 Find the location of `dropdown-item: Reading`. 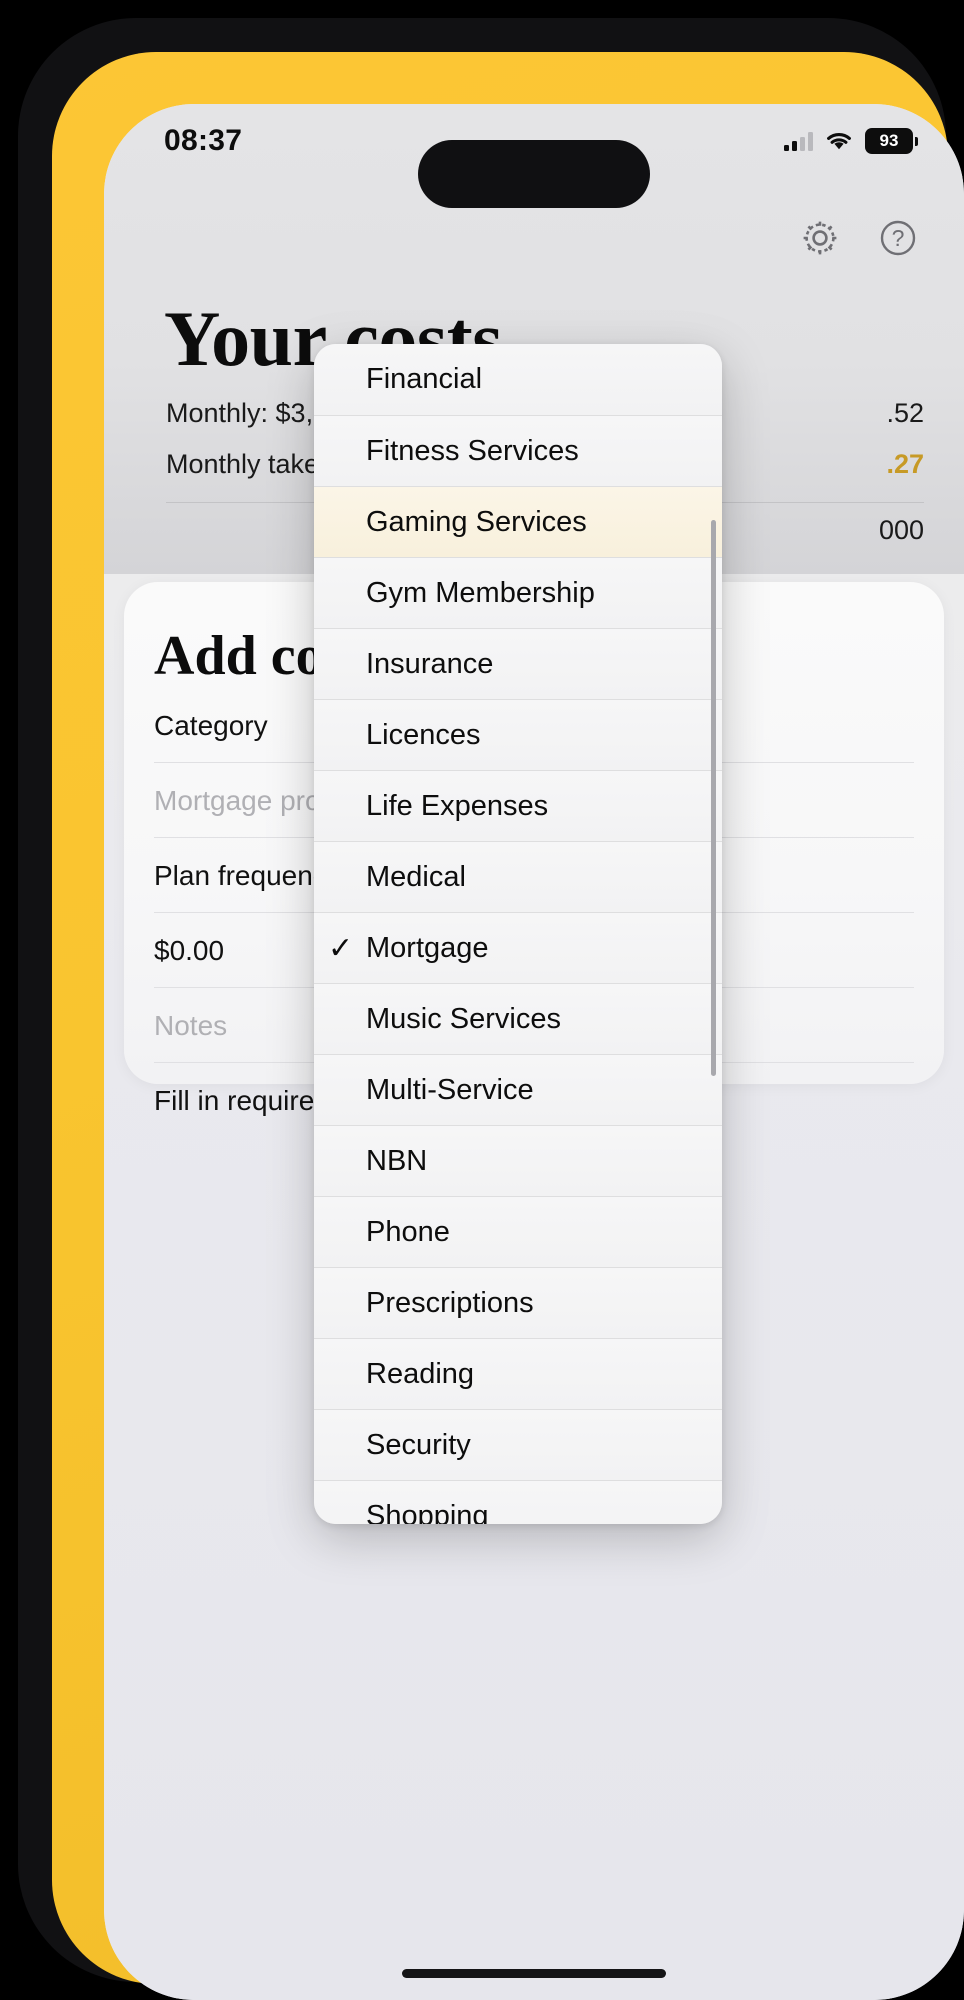

dropdown-item: Reading is located at coordinates (518, 1373).